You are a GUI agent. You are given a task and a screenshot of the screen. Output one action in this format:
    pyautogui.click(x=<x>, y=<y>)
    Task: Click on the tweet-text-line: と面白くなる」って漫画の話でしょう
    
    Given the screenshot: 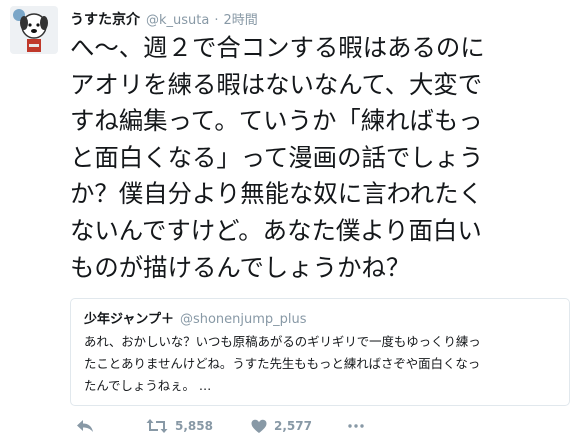 What is the action you would take?
    pyautogui.click(x=277, y=157)
    